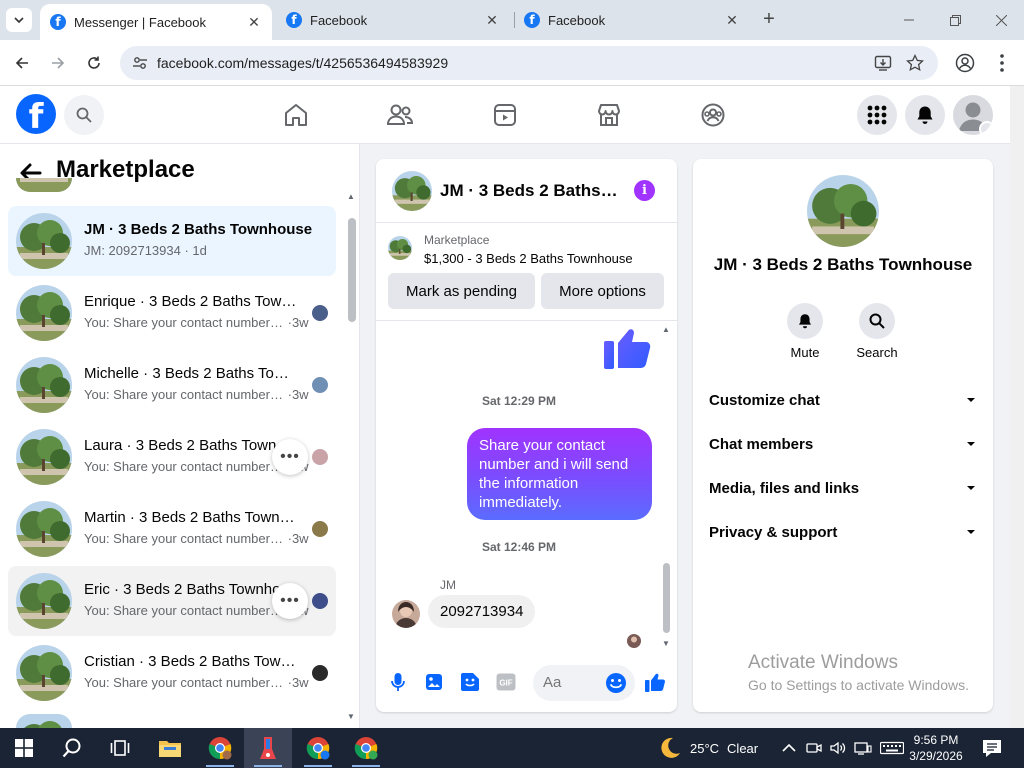 The width and height of the screenshot is (1024, 768). Describe the element at coordinates (296, 115) in the screenshot. I see `nav-home` at that location.